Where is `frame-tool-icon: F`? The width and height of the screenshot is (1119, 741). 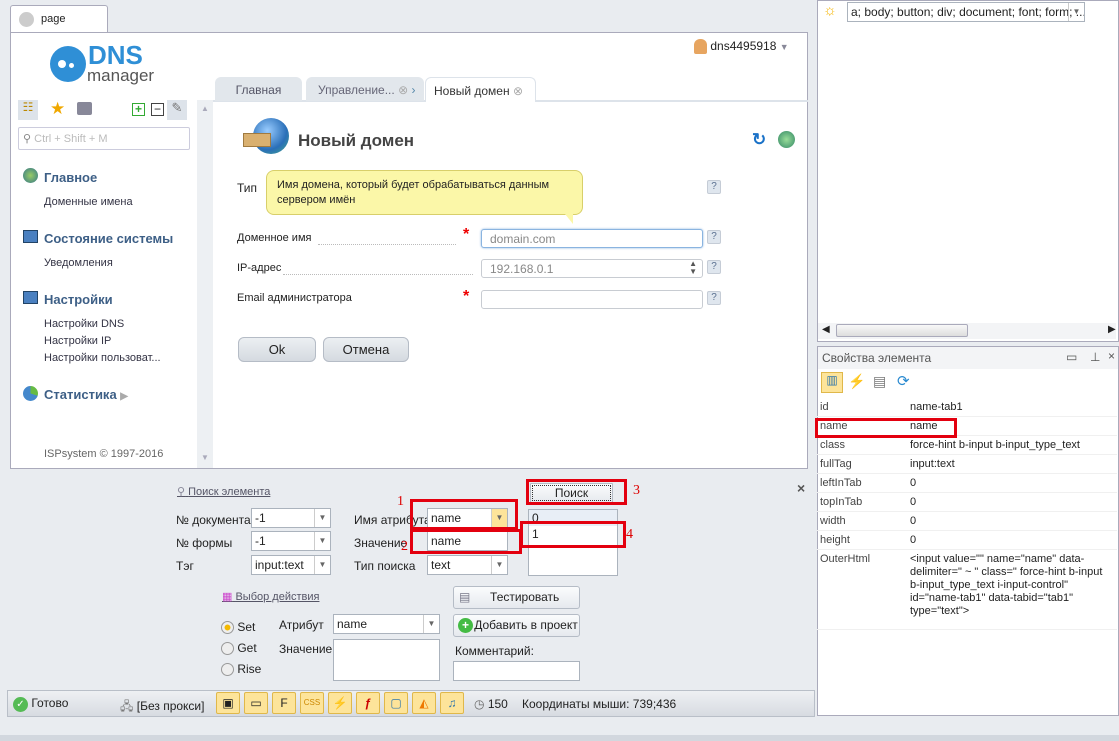 frame-tool-icon: F is located at coordinates (284, 703).